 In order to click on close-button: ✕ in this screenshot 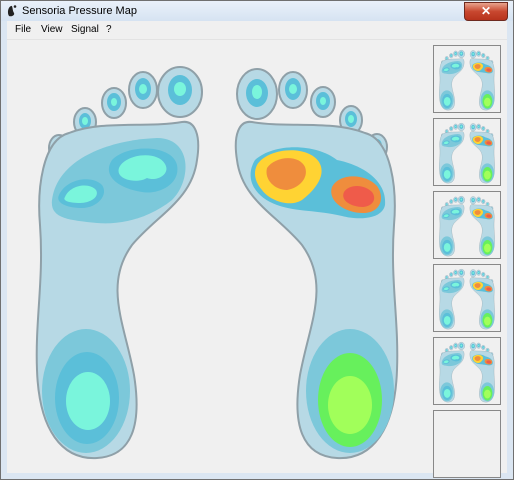, I will do `click(486, 11)`.